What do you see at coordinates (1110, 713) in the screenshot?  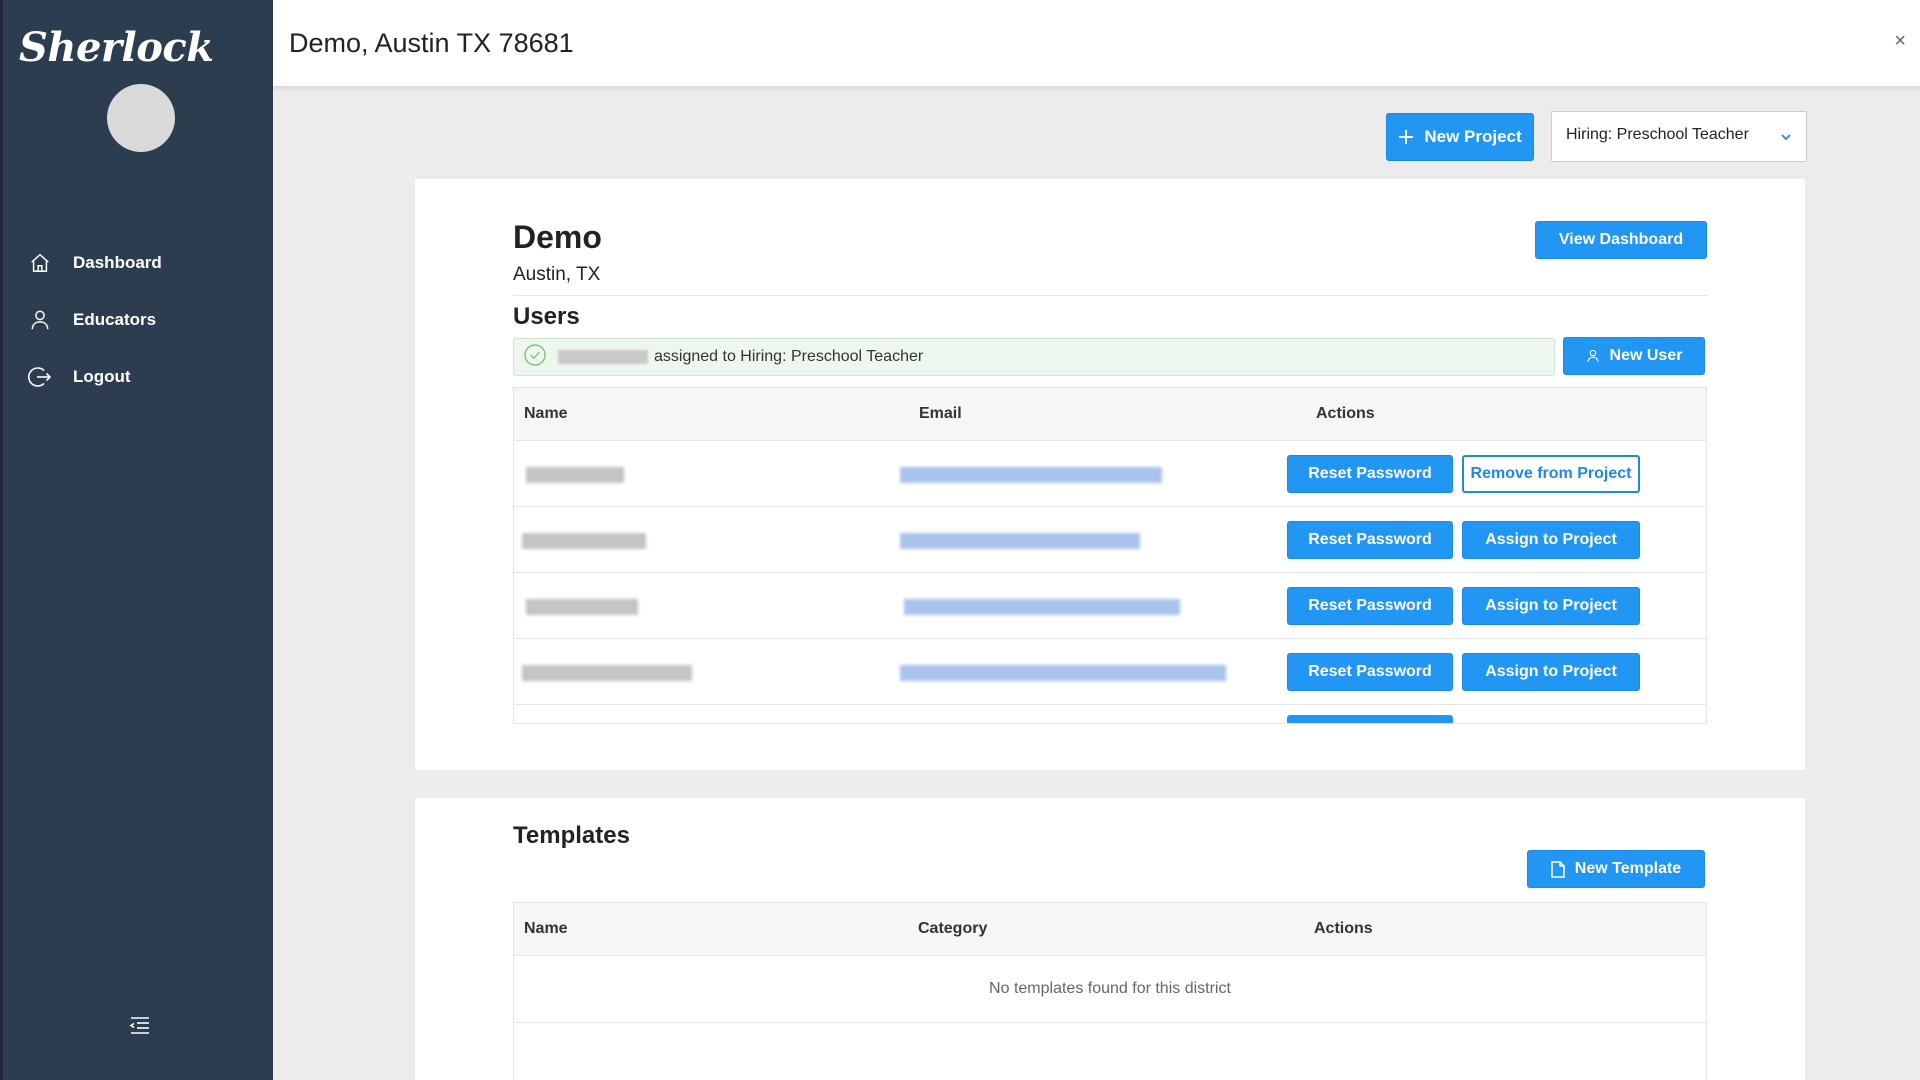 I see `table-row` at bounding box center [1110, 713].